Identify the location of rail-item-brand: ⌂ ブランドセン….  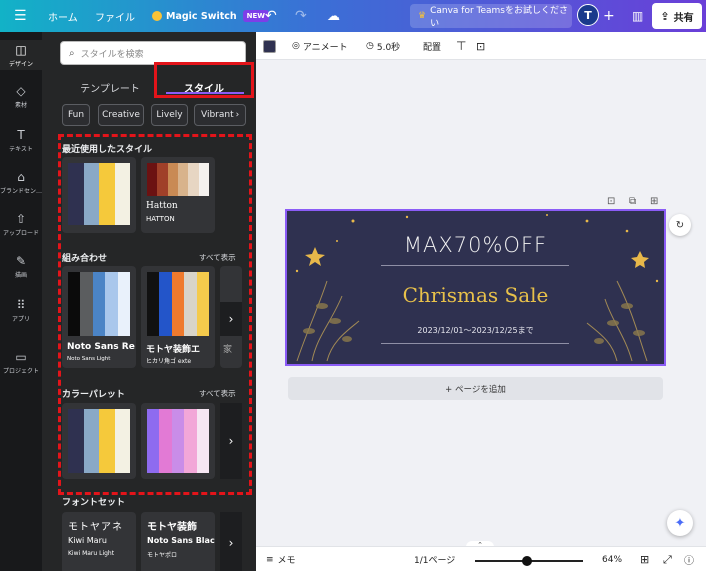
(21, 182).